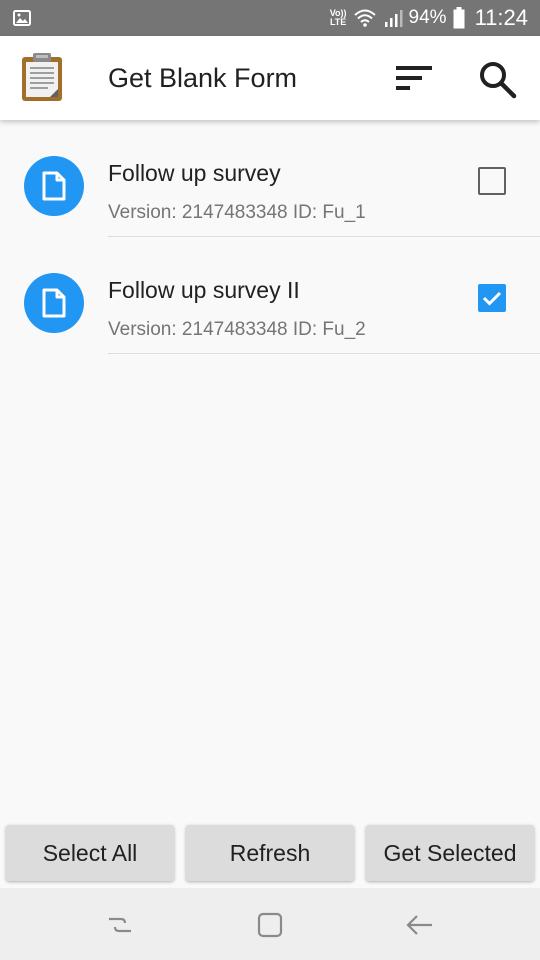 The height and width of the screenshot is (960, 540). Describe the element at coordinates (450, 853) in the screenshot. I see `get-selected-button: Get Selected` at that location.